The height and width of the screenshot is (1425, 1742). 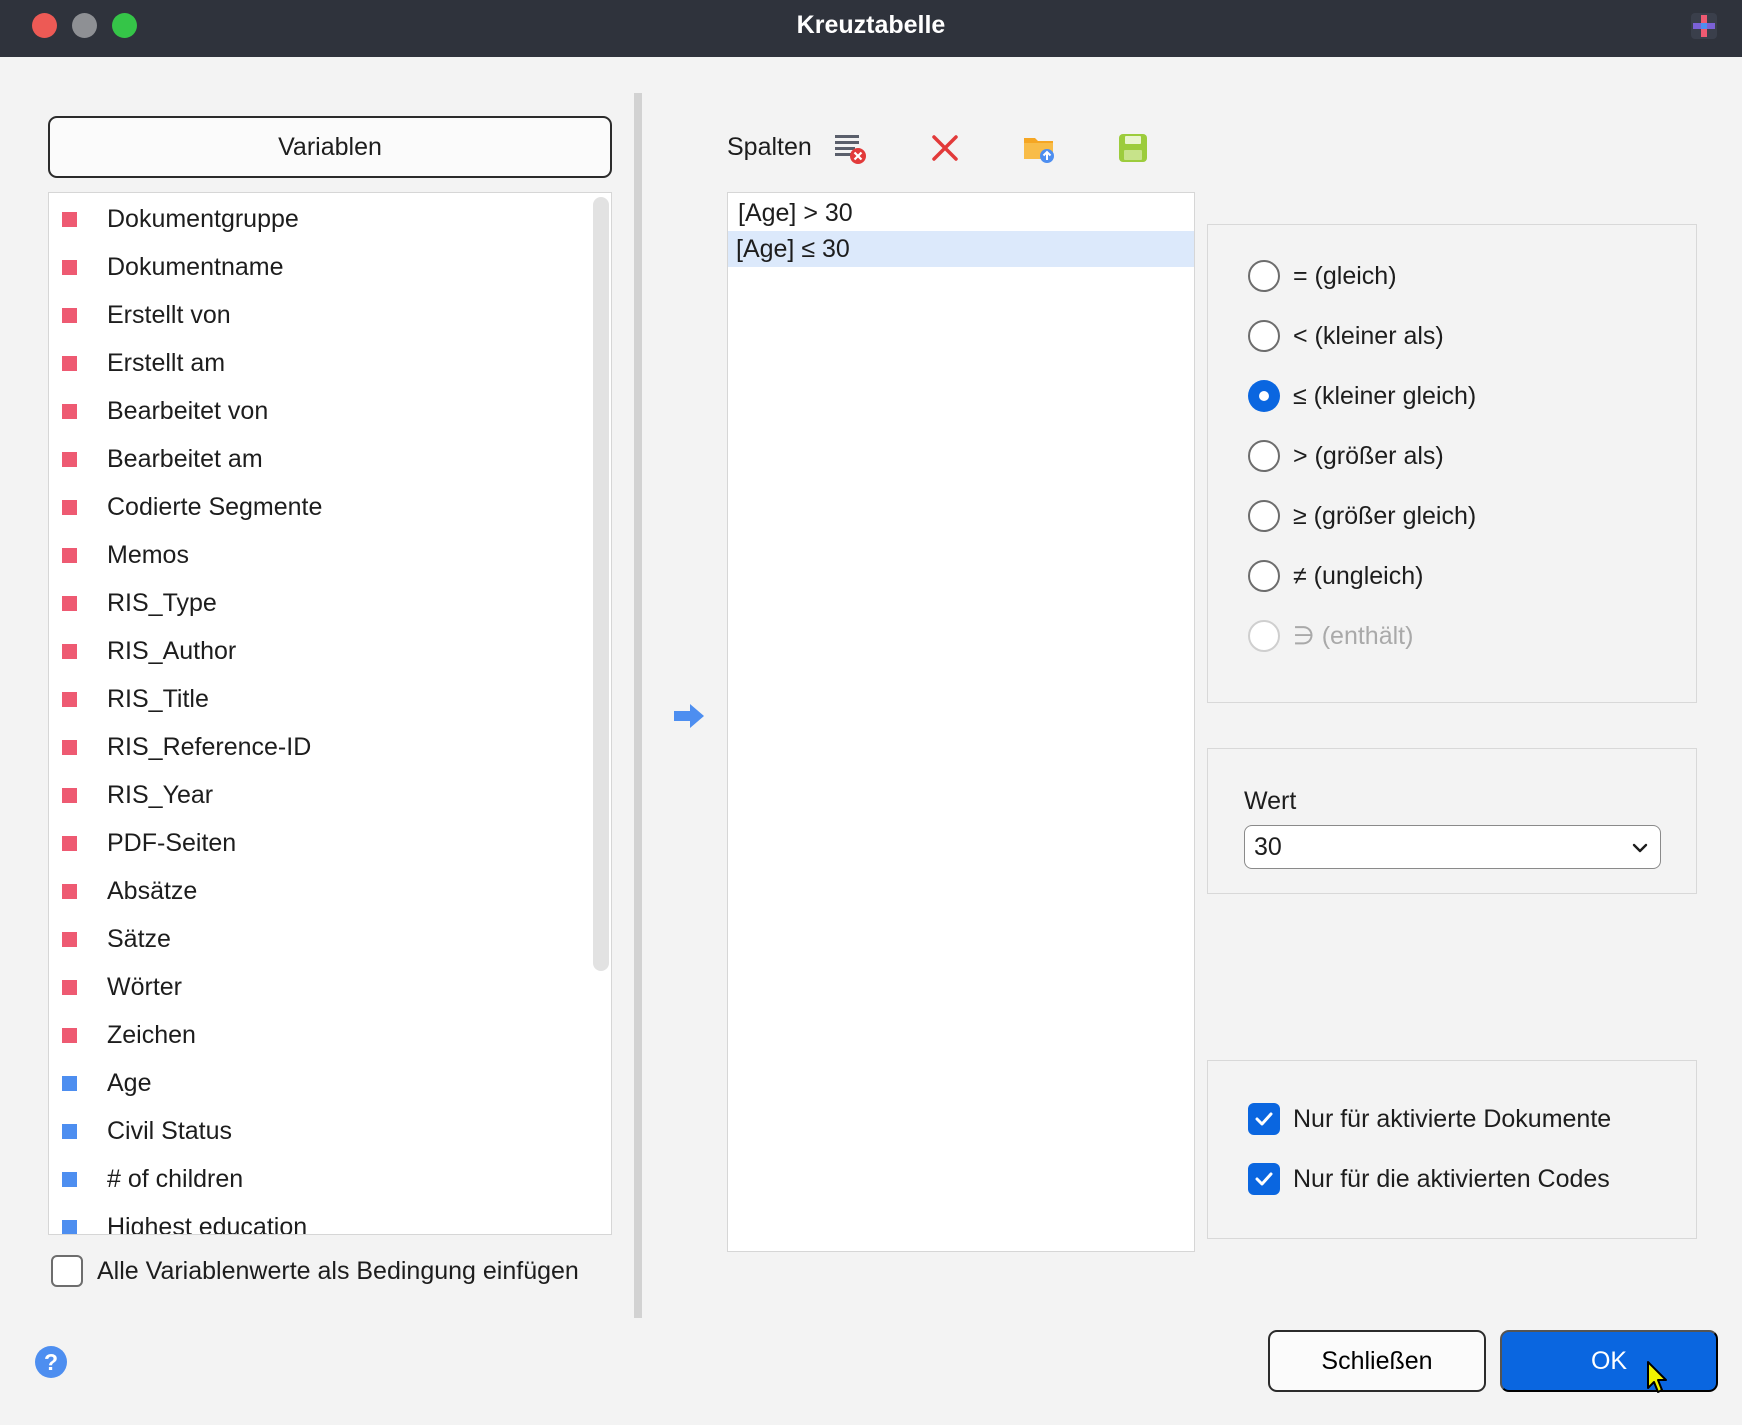 I want to click on clear-list-icon, so click(x=850, y=148).